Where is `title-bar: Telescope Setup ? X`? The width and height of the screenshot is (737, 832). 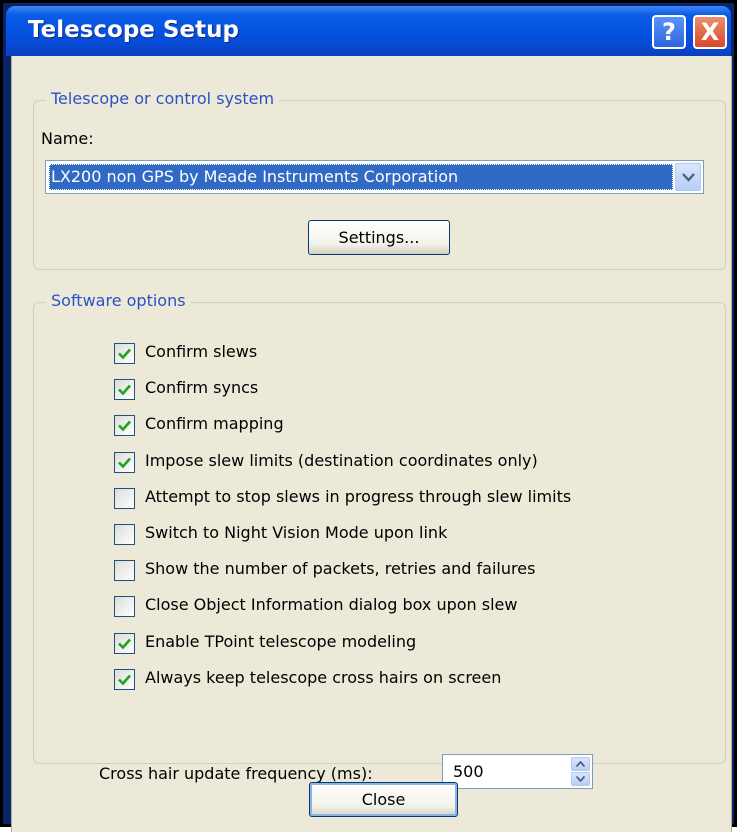
title-bar: Telescope Setup ? X is located at coordinates (368, 31).